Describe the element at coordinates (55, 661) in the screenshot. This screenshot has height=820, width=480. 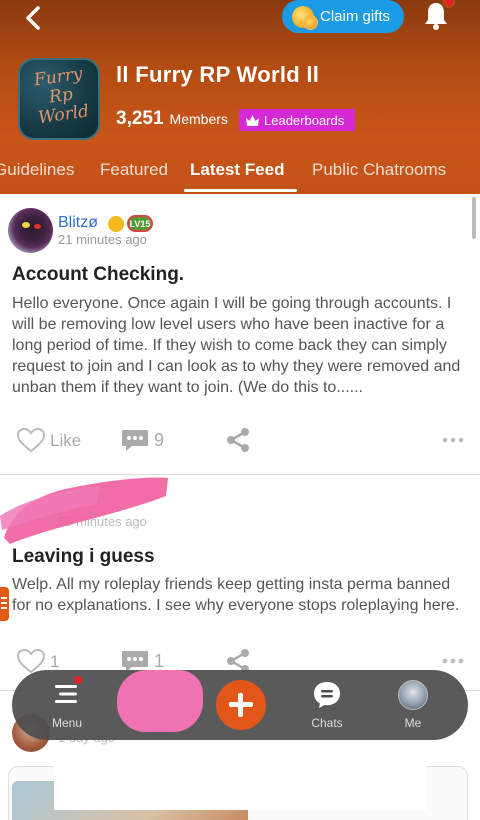
I see `like-count: 1` at that location.